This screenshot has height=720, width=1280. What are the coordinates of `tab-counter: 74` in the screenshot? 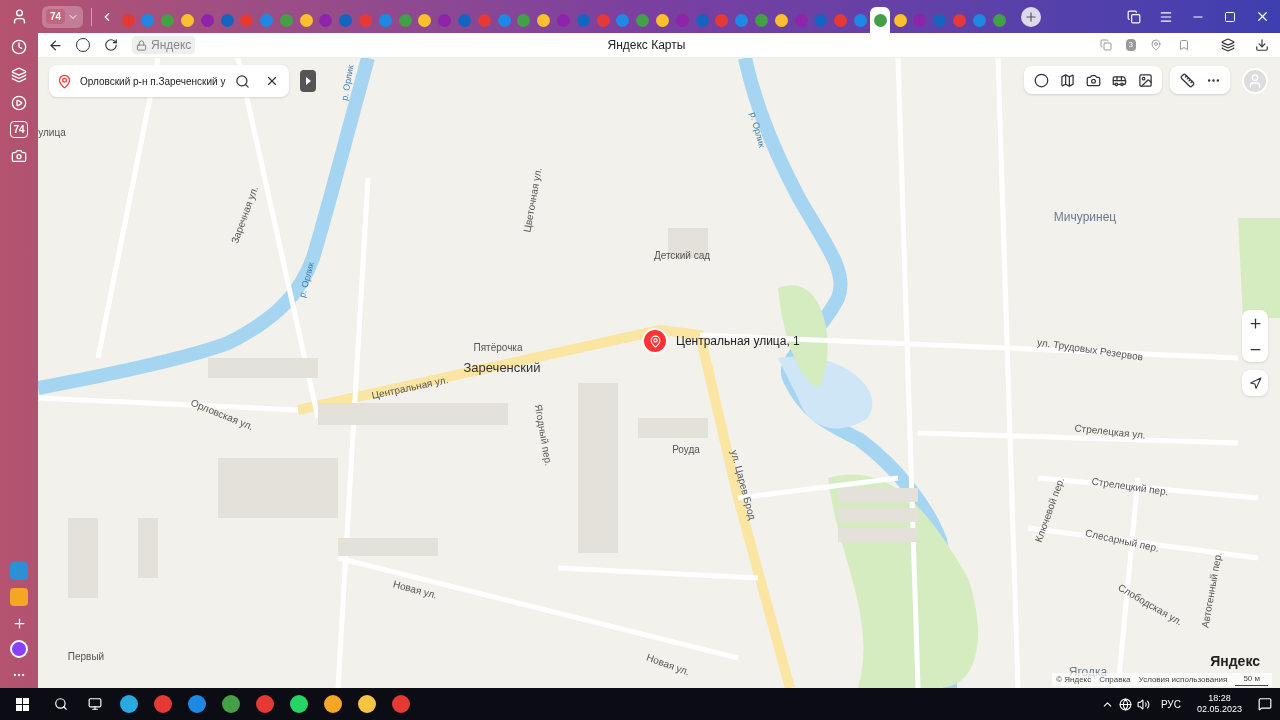 It's located at (63, 16).